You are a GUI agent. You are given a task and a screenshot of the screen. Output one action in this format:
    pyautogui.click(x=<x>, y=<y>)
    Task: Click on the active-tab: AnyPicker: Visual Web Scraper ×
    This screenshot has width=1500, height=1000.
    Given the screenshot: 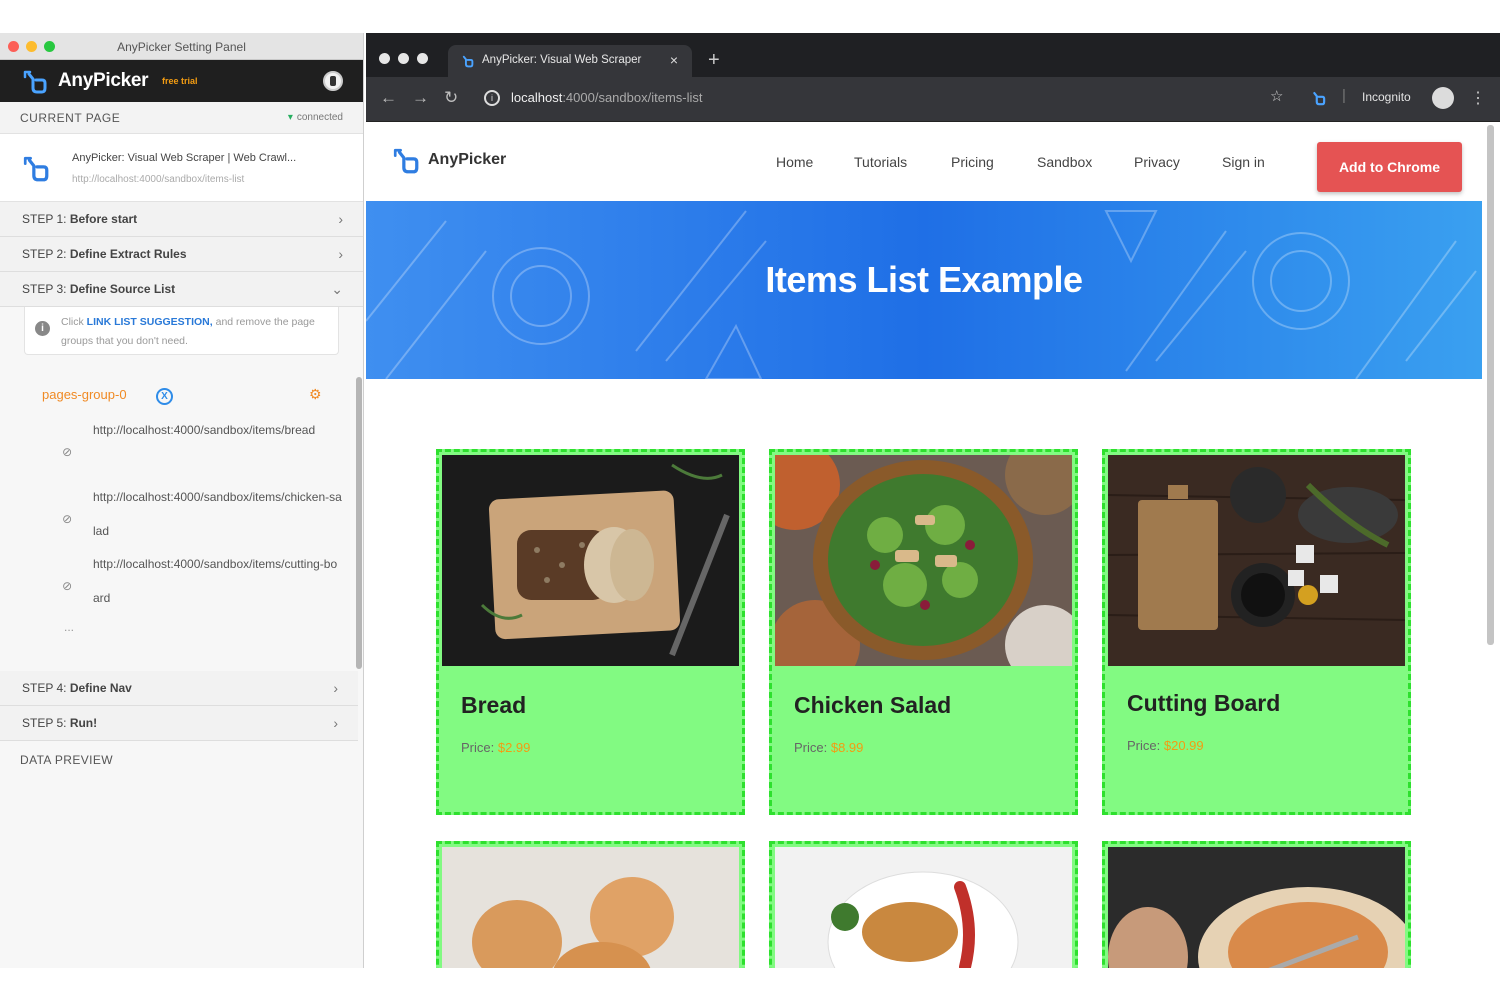 What is the action you would take?
    pyautogui.click(x=570, y=61)
    